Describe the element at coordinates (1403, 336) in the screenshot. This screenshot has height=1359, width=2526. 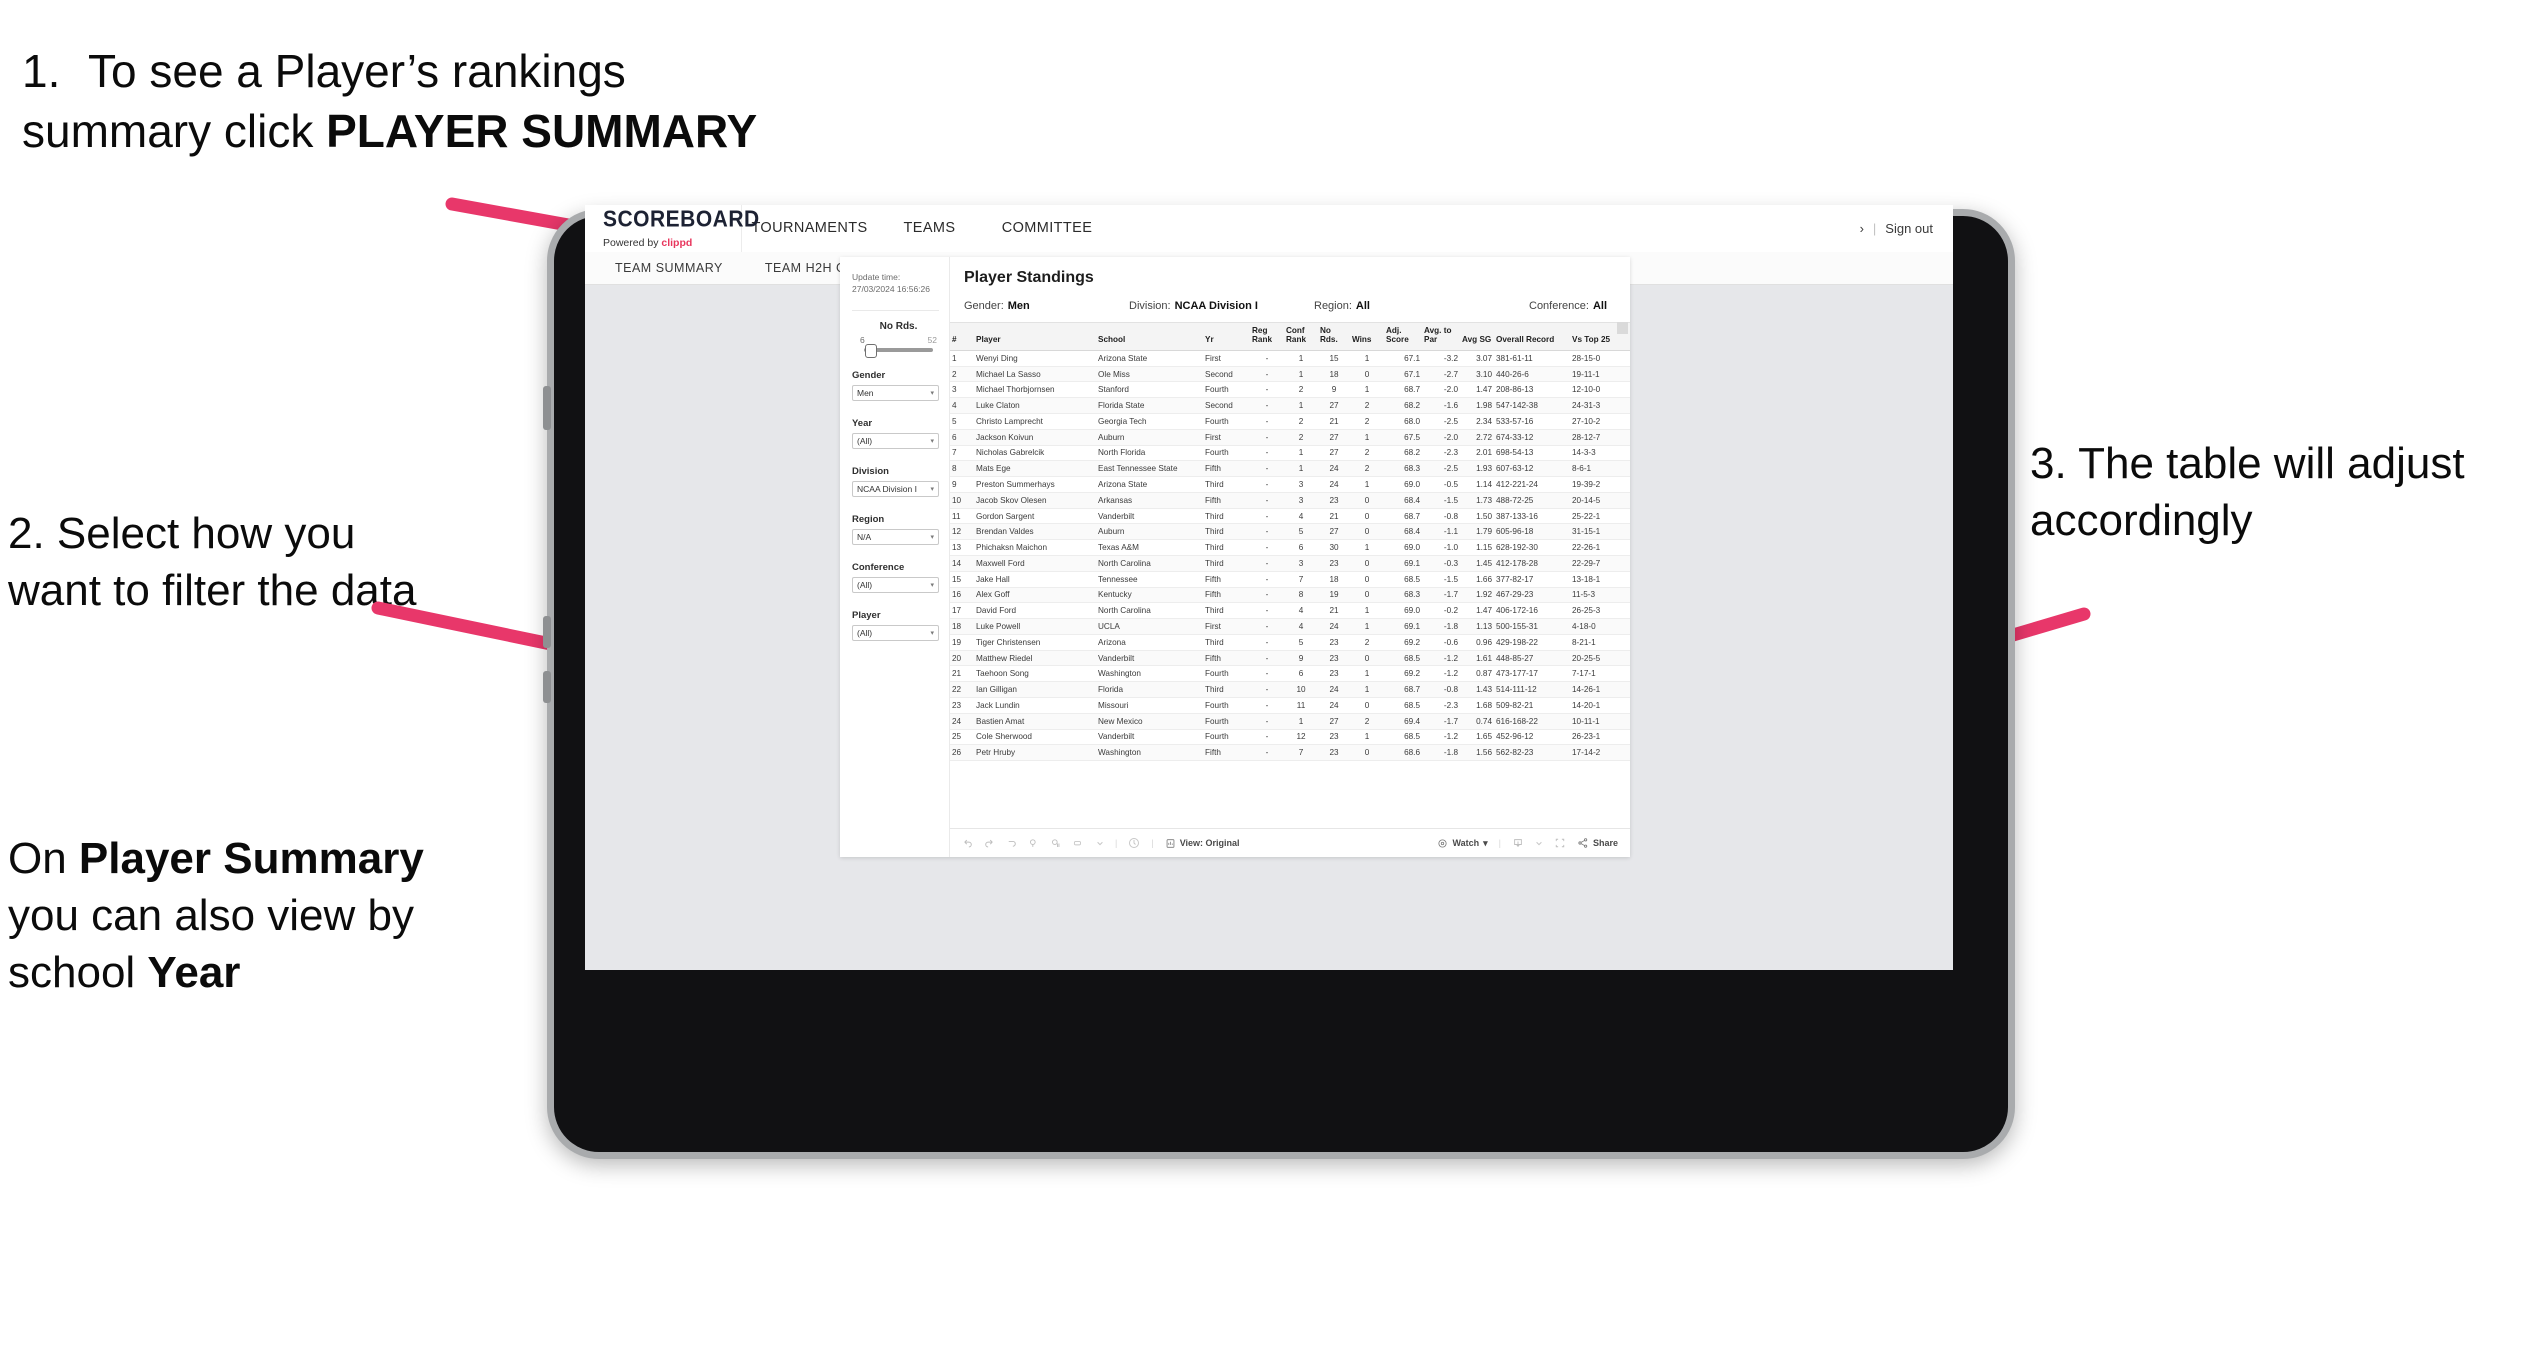
I see `col-header-adj: Adj. Score` at that location.